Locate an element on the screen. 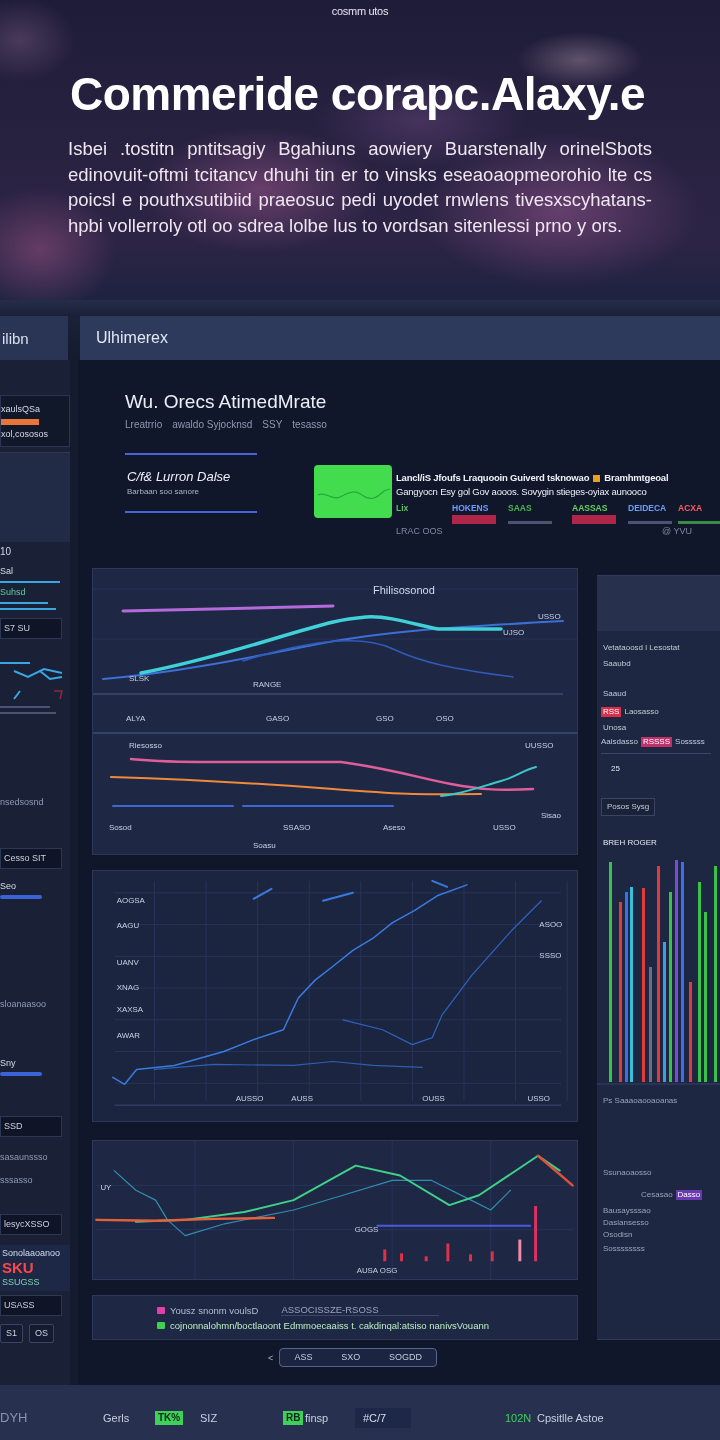 The image size is (720, 1440). chart-title: BREH ROGER is located at coordinates (630, 843).